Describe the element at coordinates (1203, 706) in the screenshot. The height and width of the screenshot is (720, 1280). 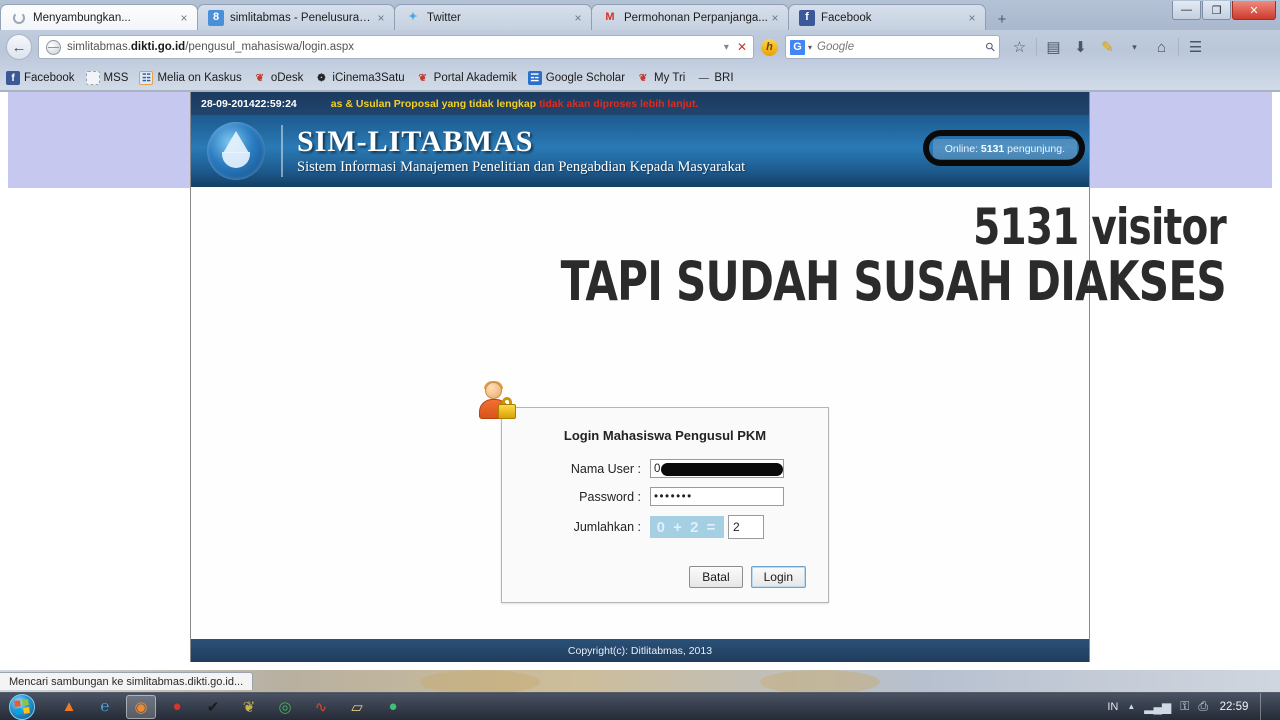
I see `removable-device-icon: ⎙` at that location.